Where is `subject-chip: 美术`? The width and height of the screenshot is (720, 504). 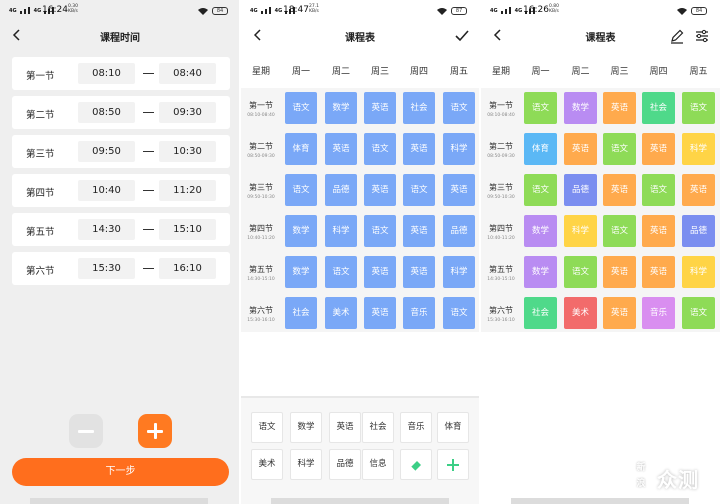 subject-chip: 美术 is located at coordinates (267, 464).